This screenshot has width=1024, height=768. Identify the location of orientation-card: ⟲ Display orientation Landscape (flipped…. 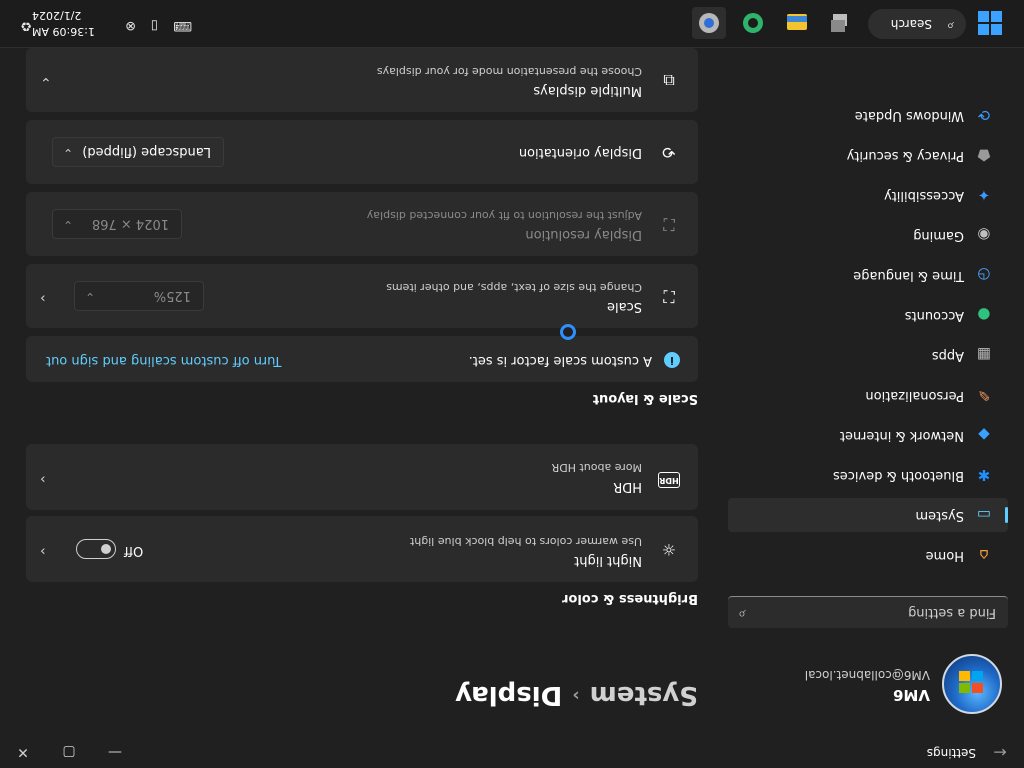
(362, 152).